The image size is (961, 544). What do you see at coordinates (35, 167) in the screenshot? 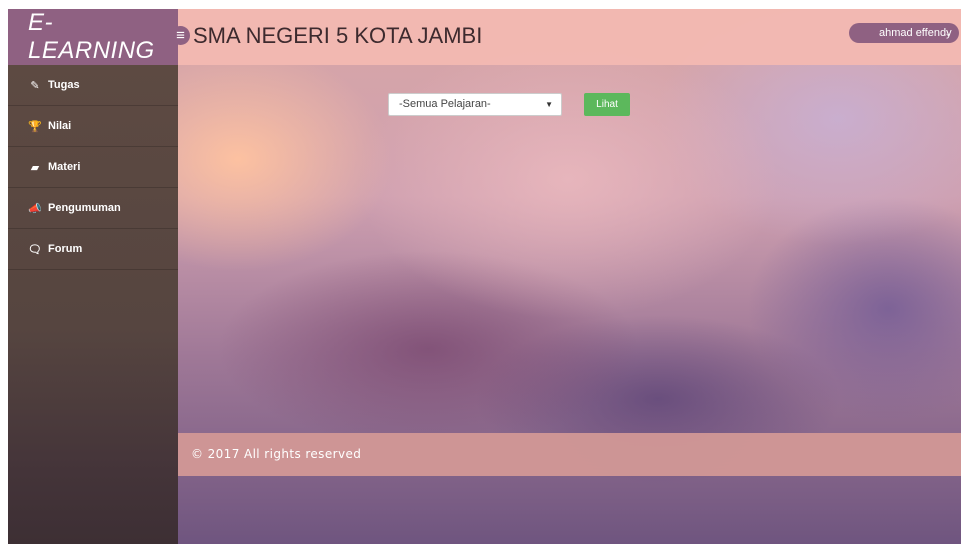
I see `book-icon: ▰` at bounding box center [35, 167].